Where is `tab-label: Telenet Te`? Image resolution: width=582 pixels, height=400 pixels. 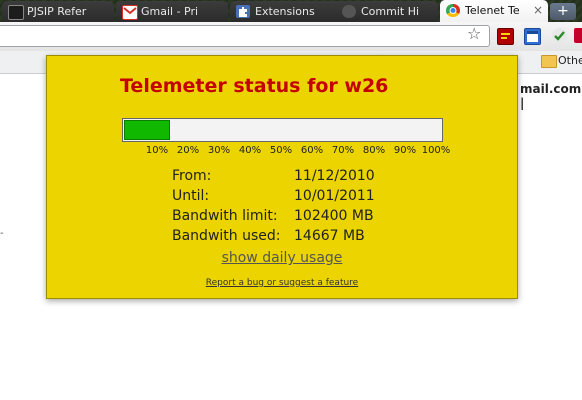
tab-label: Telenet Te is located at coordinates (492, 10).